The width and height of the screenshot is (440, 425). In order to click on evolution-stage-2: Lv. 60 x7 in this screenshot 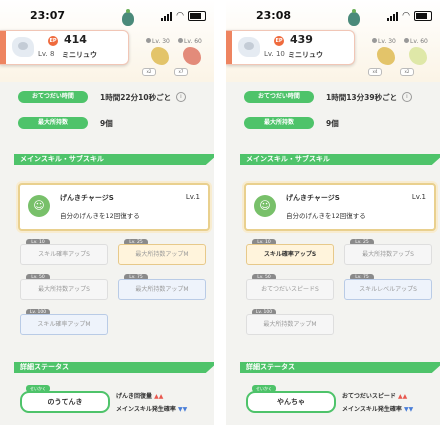, I will do `click(189, 57)`.